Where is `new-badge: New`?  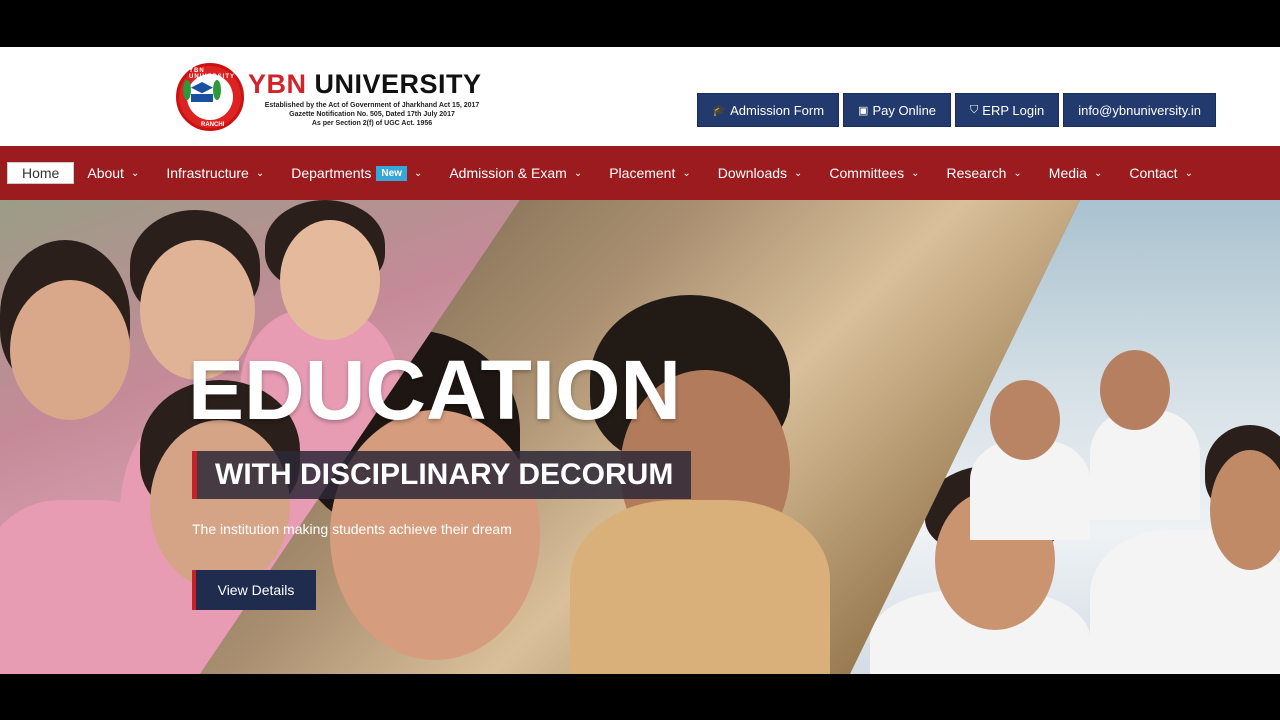
new-badge: New is located at coordinates (391, 173).